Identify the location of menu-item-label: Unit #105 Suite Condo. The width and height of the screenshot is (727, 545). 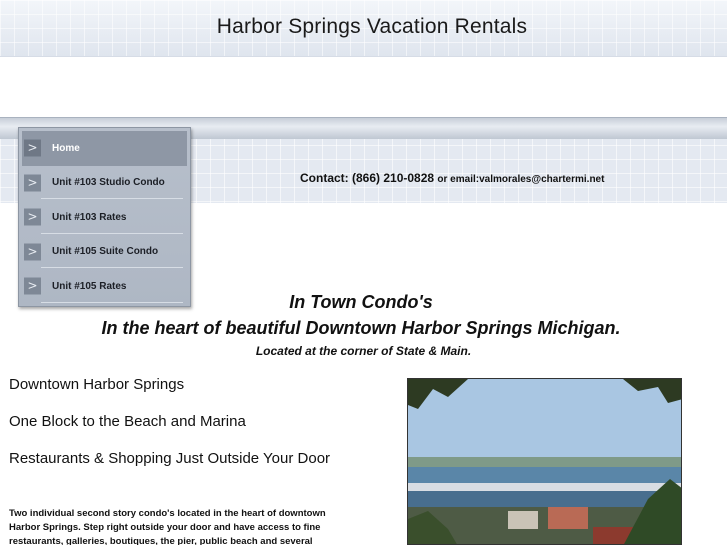
(105, 252).